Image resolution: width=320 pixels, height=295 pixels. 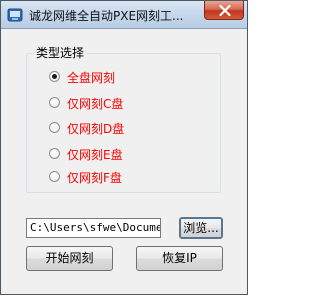 I want to click on restore-ip-button: 恢复IP, so click(x=179, y=258).